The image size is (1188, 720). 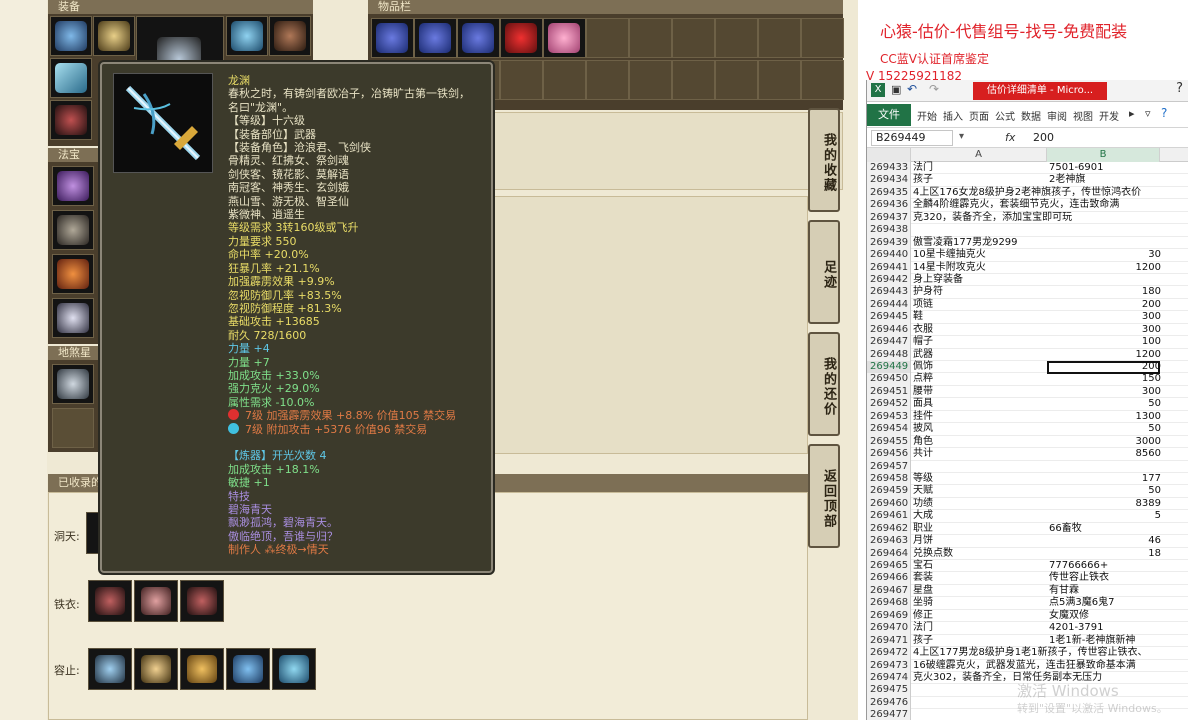 What do you see at coordinates (980, 379) in the screenshot?
I see `cell-a: 点粹` at bounding box center [980, 379].